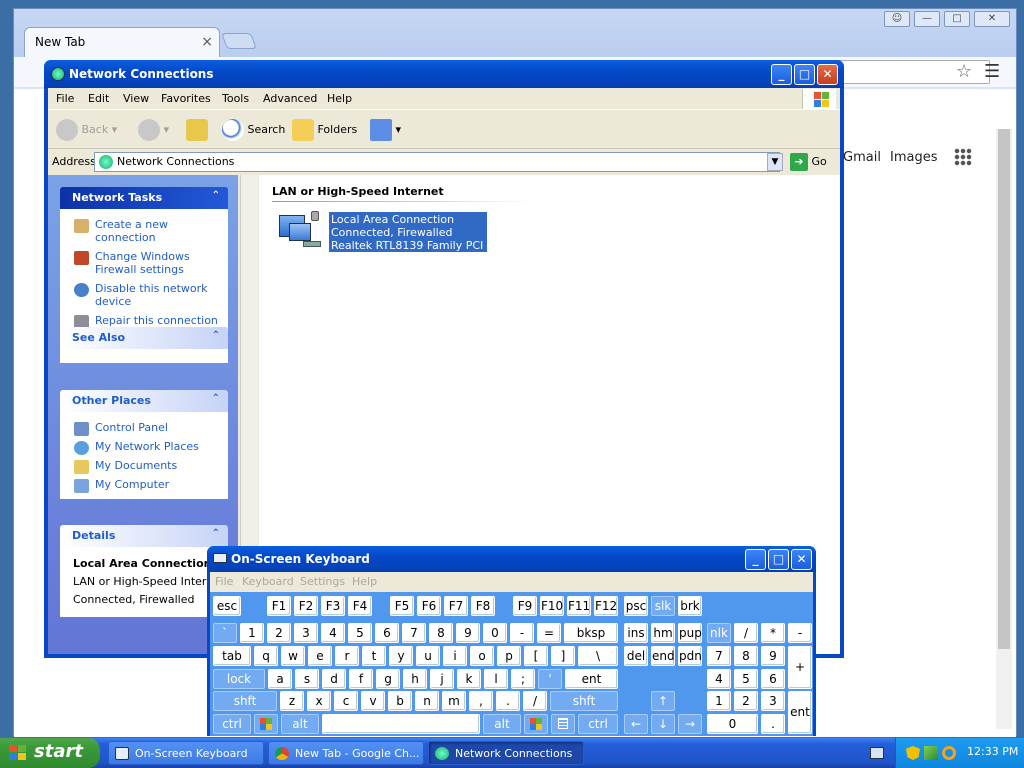 This screenshot has height=768, width=1024. Describe the element at coordinates (775, 162) in the screenshot. I see `address-dropdown-button: ▼` at that location.